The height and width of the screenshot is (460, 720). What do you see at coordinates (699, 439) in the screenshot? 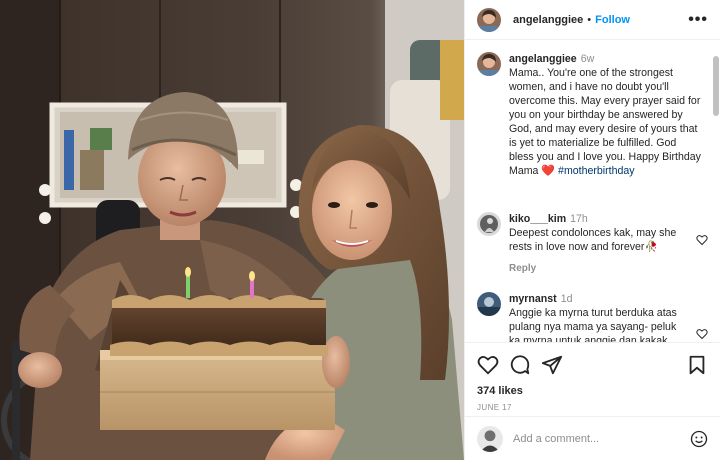
I see `emoji-icon` at bounding box center [699, 439].